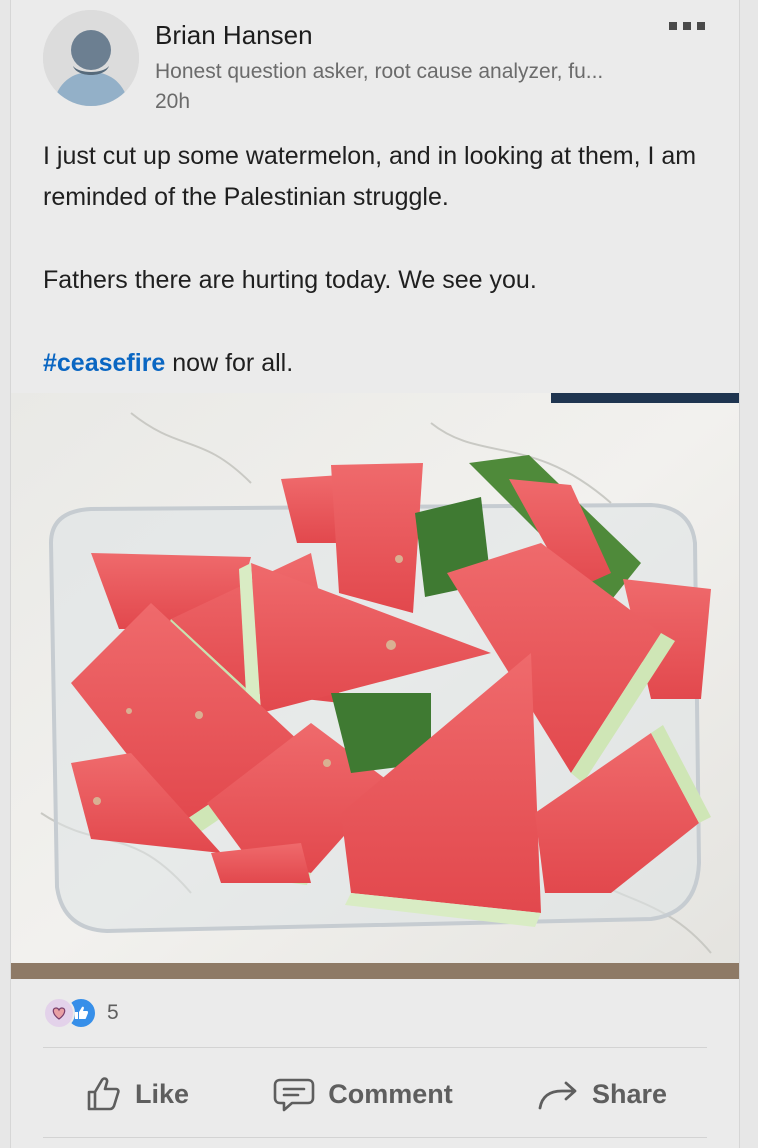  I want to click on share-button: Share, so click(601, 1094).